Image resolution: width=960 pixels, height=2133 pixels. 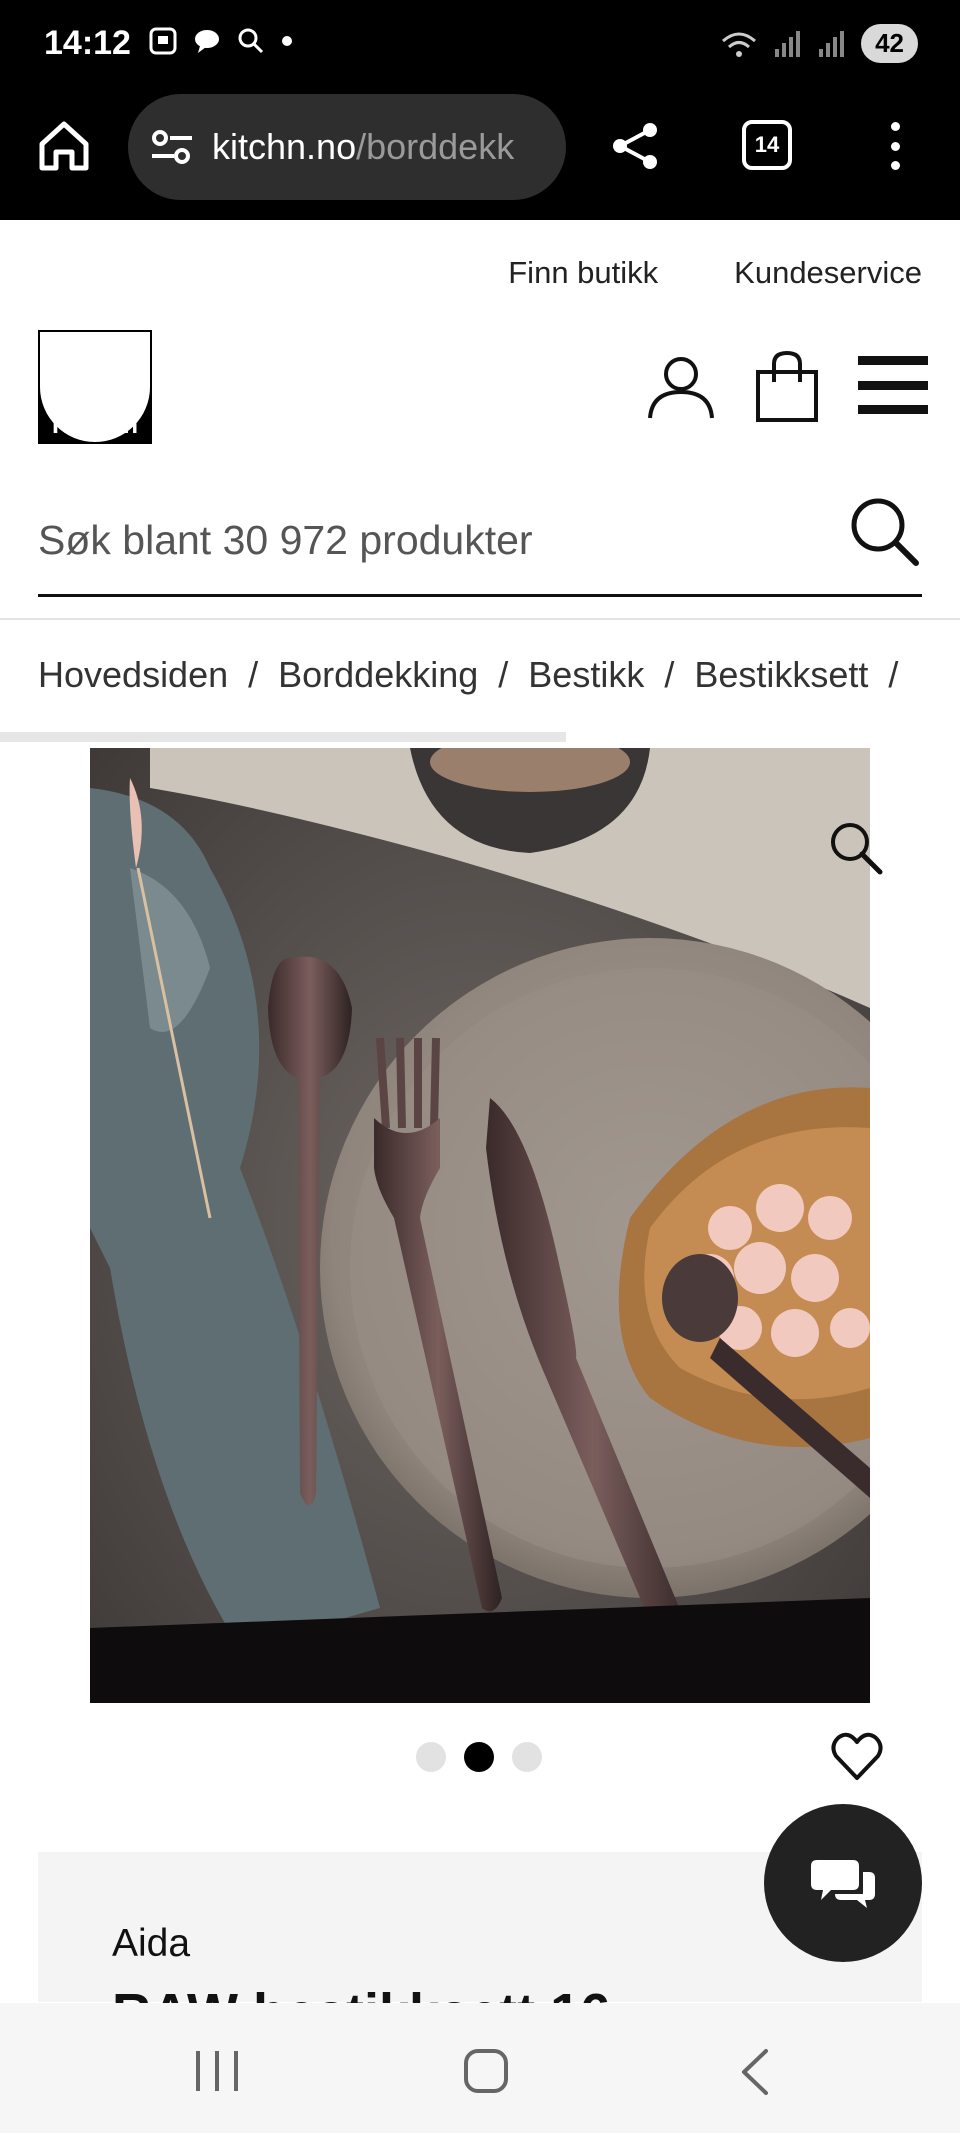 What do you see at coordinates (586, 675) in the screenshot?
I see `breadcrumb-item-bestikk: Bestikk` at bounding box center [586, 675].